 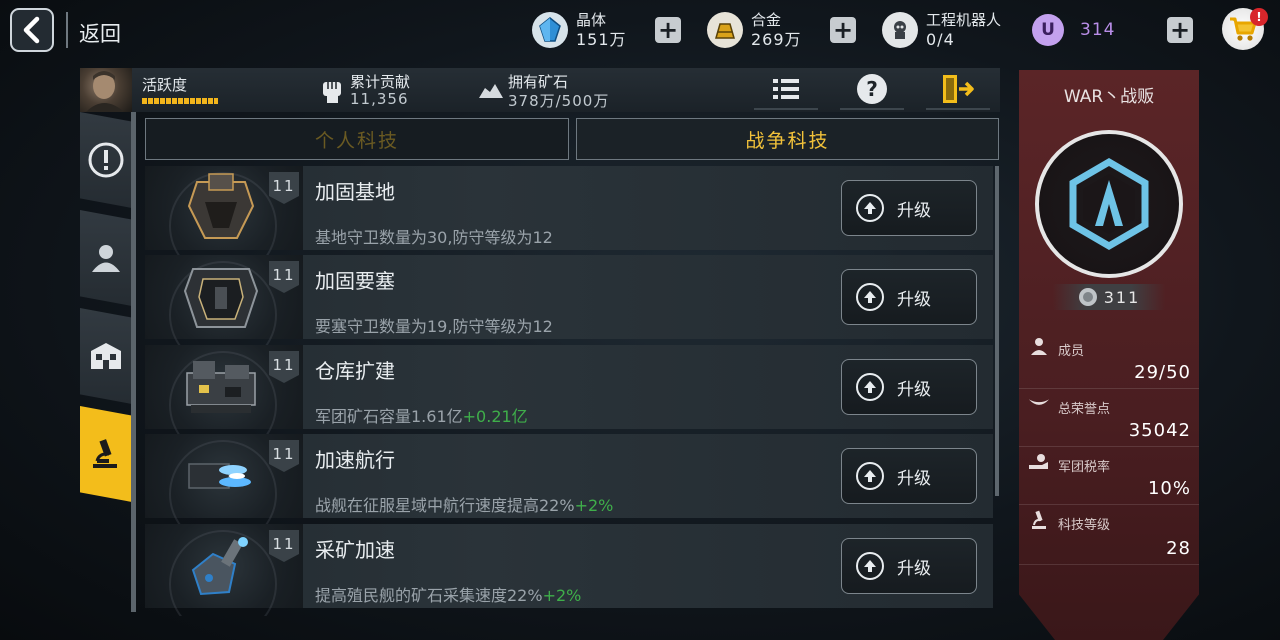 What do you see at coordinates (379, 99) in the screenshot?
I see `contribution-value: 11,356` at bounding box center [379, 99].